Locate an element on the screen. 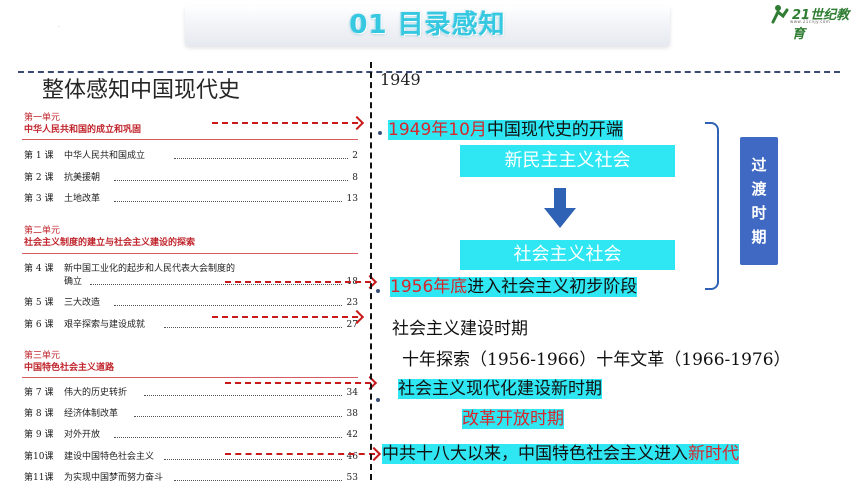  lesson-title: 建设中国特色社会主义 is located at coordinates (109, 457).